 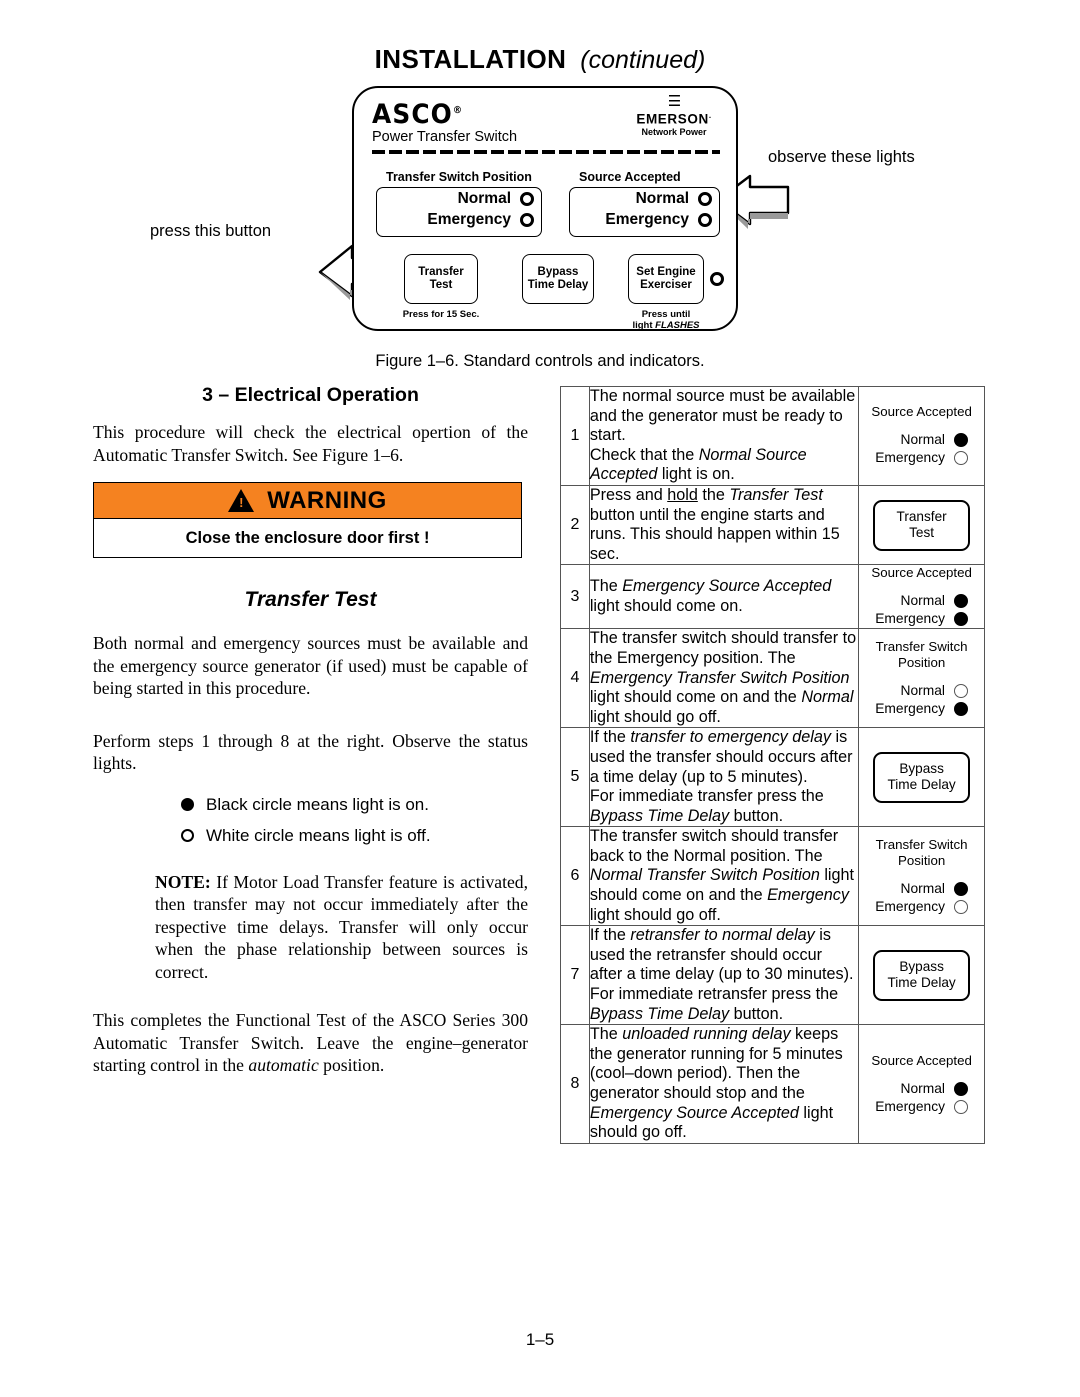 What do you see at coordinates (643, 60) in the screenshot?
I see `page-title-continued: (continued)` at bounding box center [643, 60].